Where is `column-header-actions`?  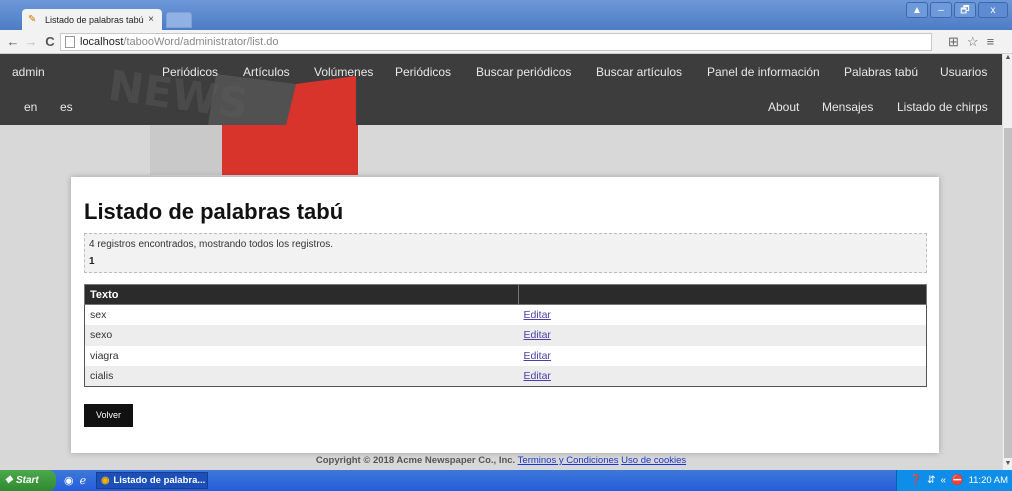
column-header-actions is located at coordinates (722, 294).